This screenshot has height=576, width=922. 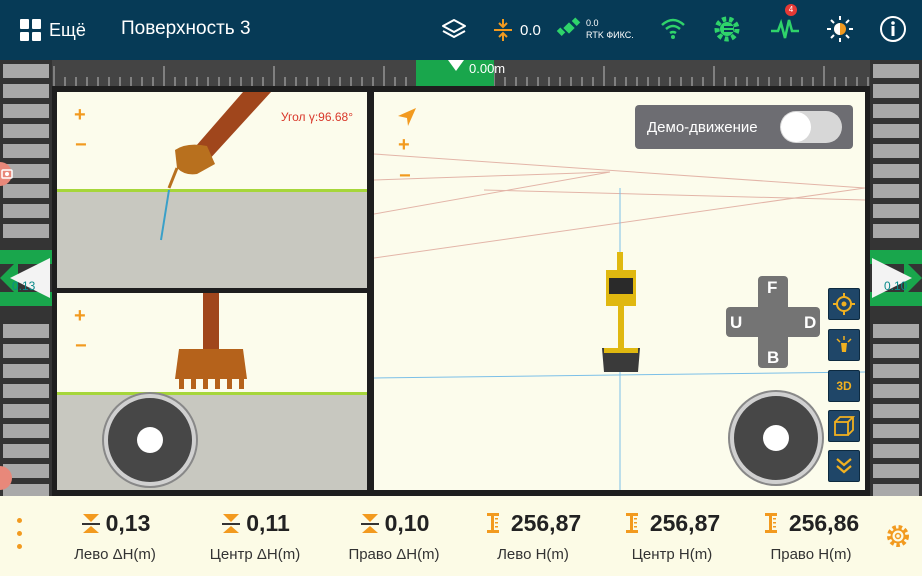 I want to click on wifi-icon, so click(x=673, y=28).